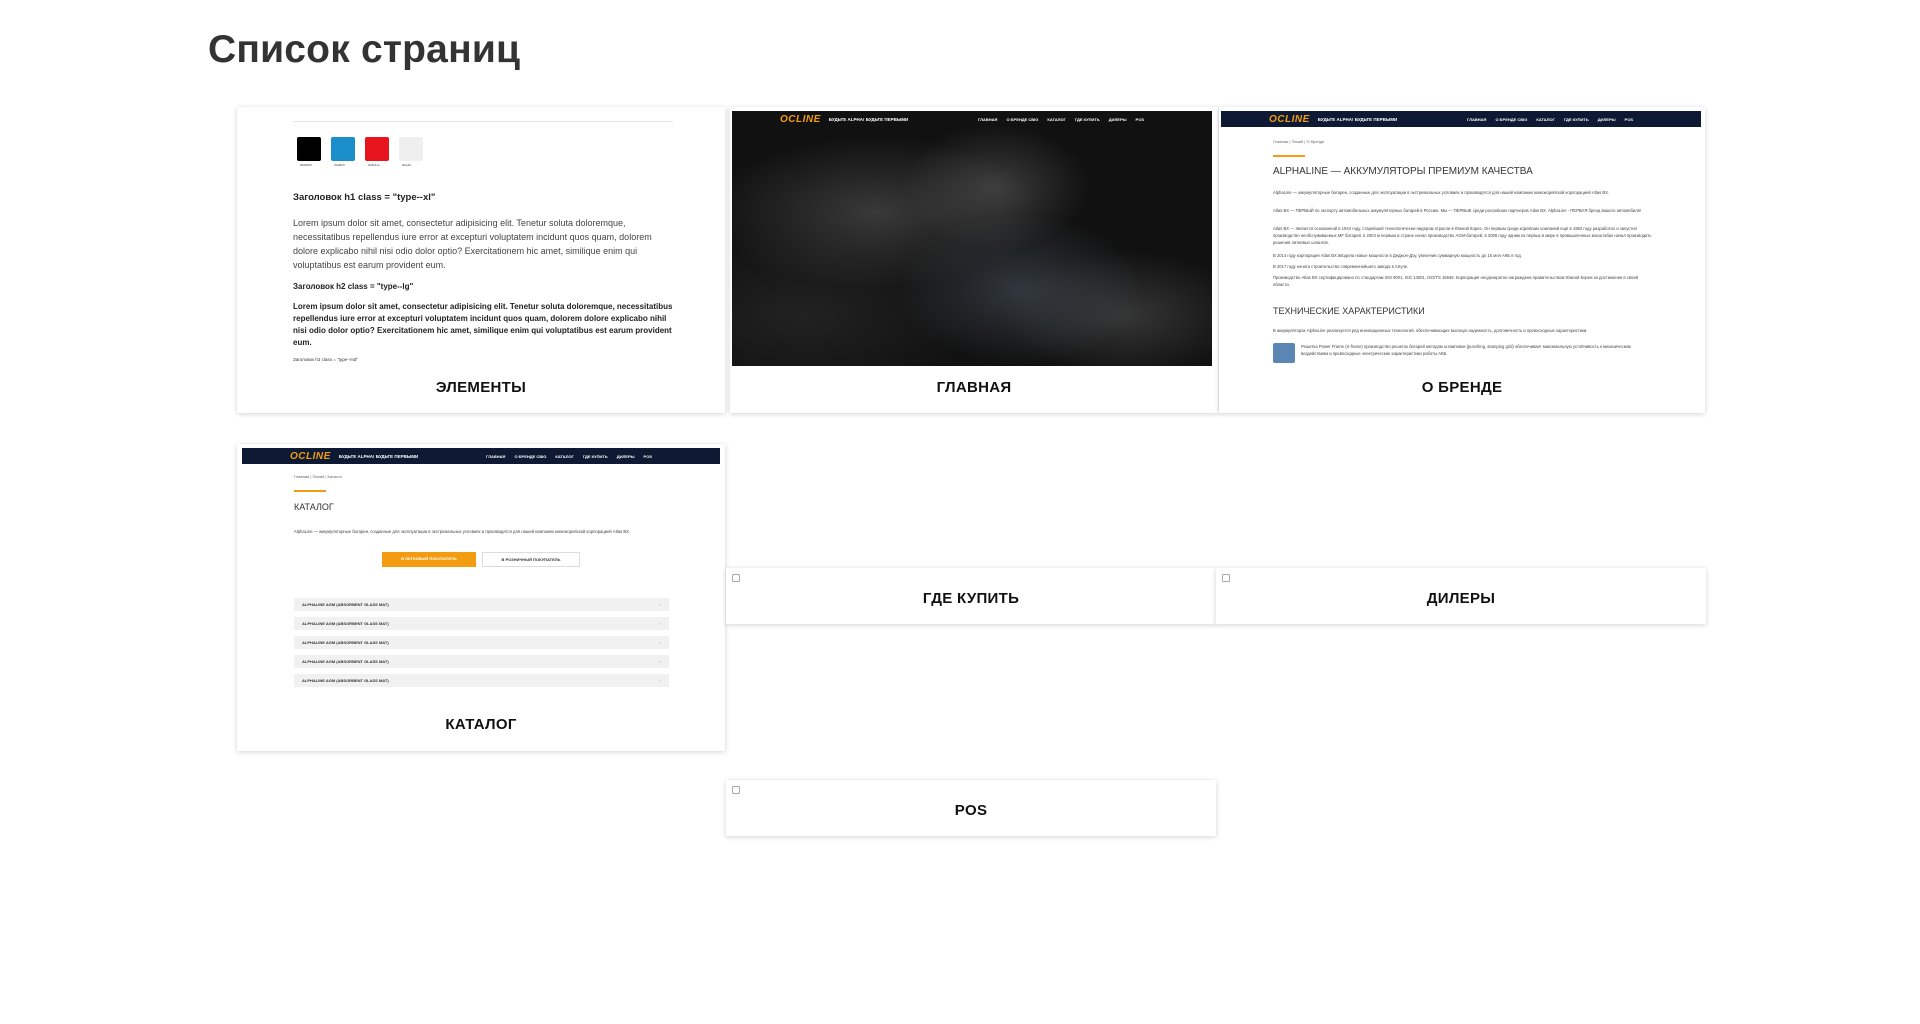 This screenshot has width=1920, height=1024. What do you see at coordinates (306, 165) in the screenshot?
I see `swatch-label: #000000` at bounding box center [306, 165].